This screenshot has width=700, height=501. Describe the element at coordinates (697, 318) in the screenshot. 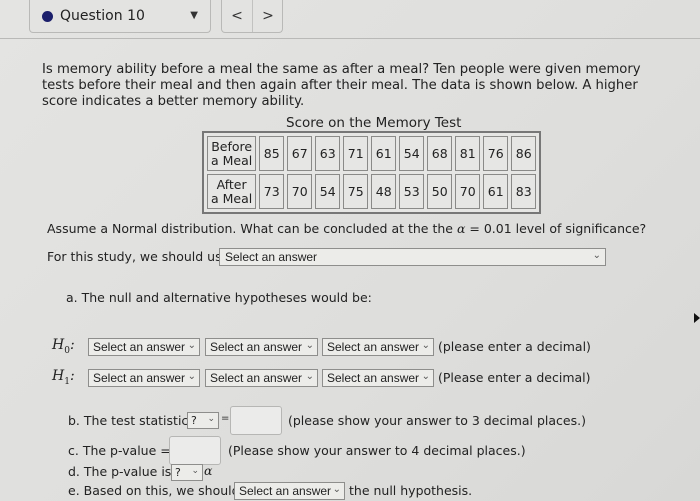

I see `mouse-cursor-icon` at that location.